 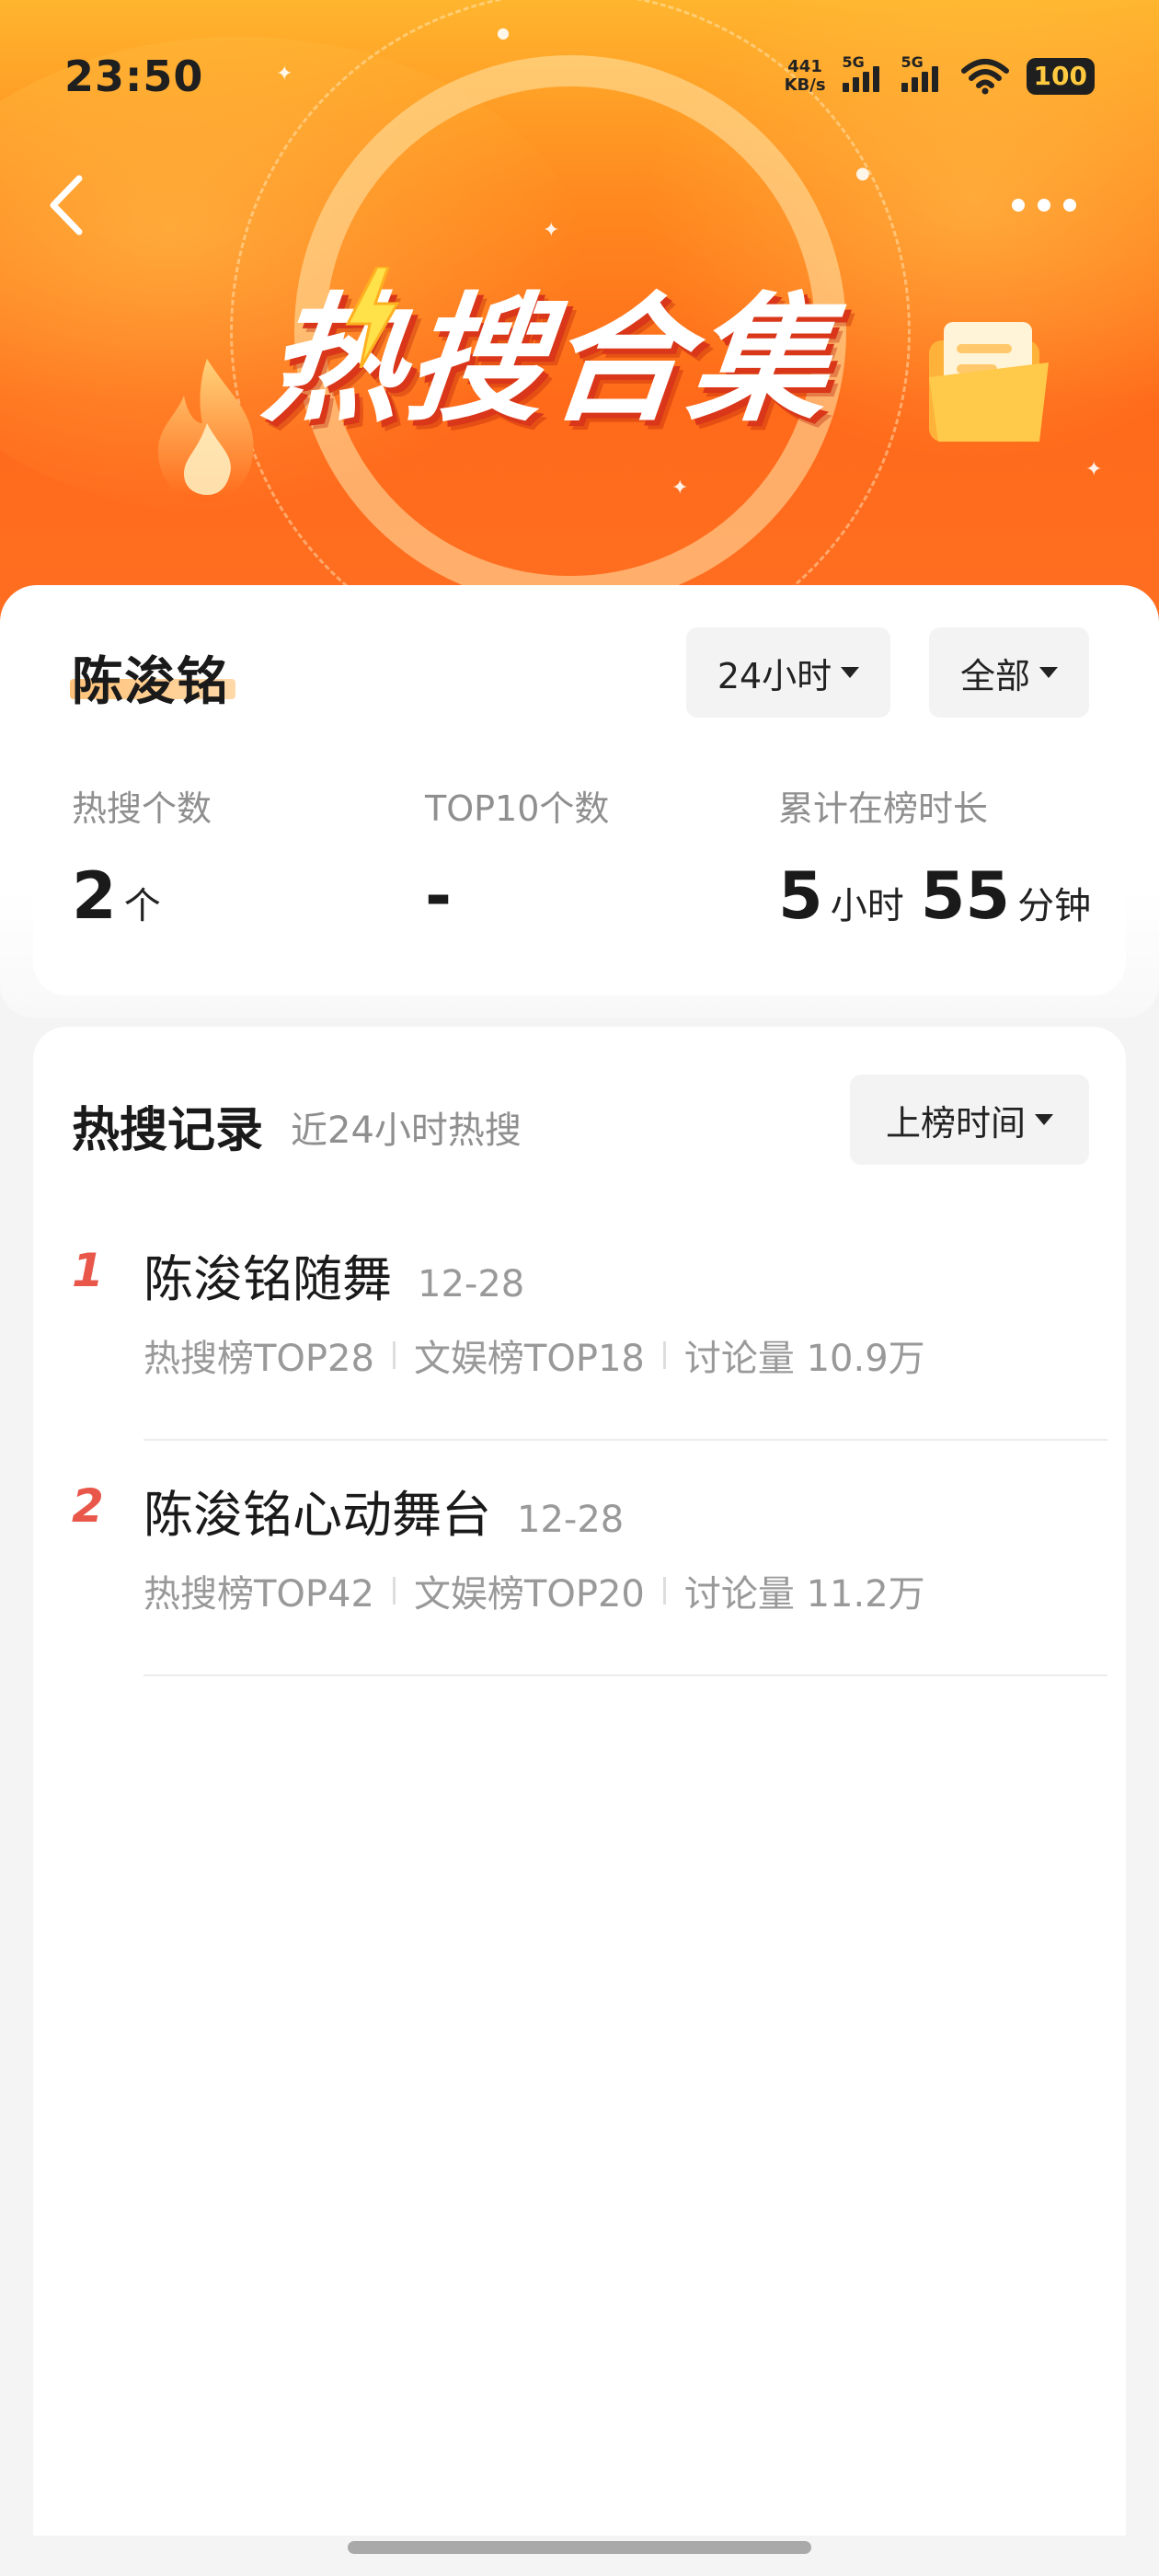 What do you see at coordinates (989, 382) in the screenshot?
I see `folder-icon` at bounding box center [989, 382].